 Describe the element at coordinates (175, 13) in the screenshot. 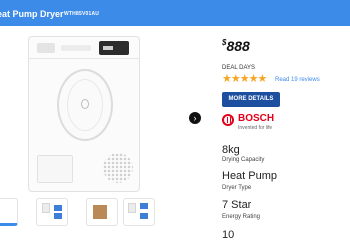

I see `product-header-bar: eat Pump Dryer WTH85V01AU` at that location.